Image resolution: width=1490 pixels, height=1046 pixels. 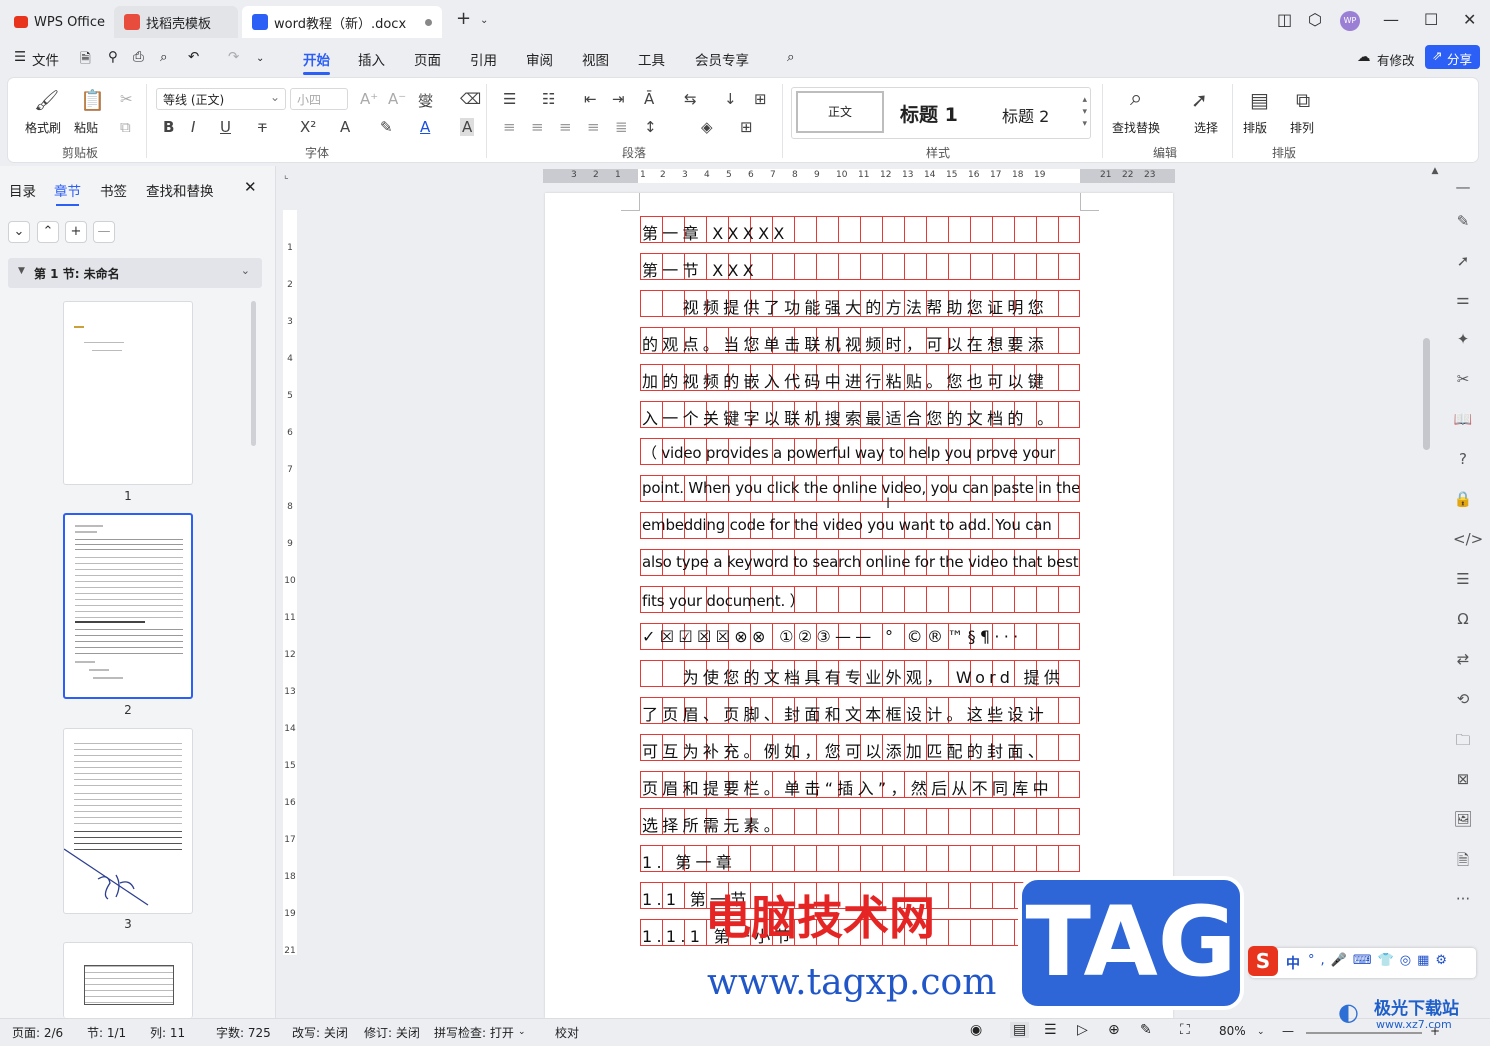 What do you see at coordinates (22, 190) in the screenshot?
I see `tab-toc: 目录` at bounding box center [22, 190].